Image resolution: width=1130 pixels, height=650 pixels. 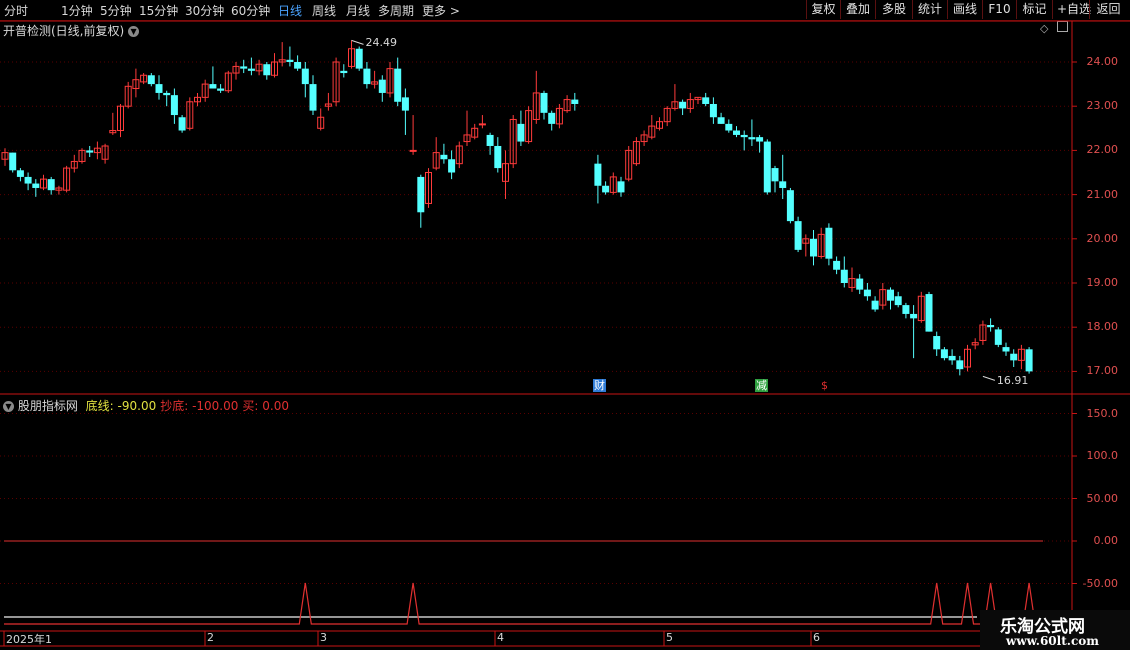 What do you see at coordinates (1102, 413) in the screenshot?
I see `indicator-tick-label: 150.0` at bounding box center [1102, 413].